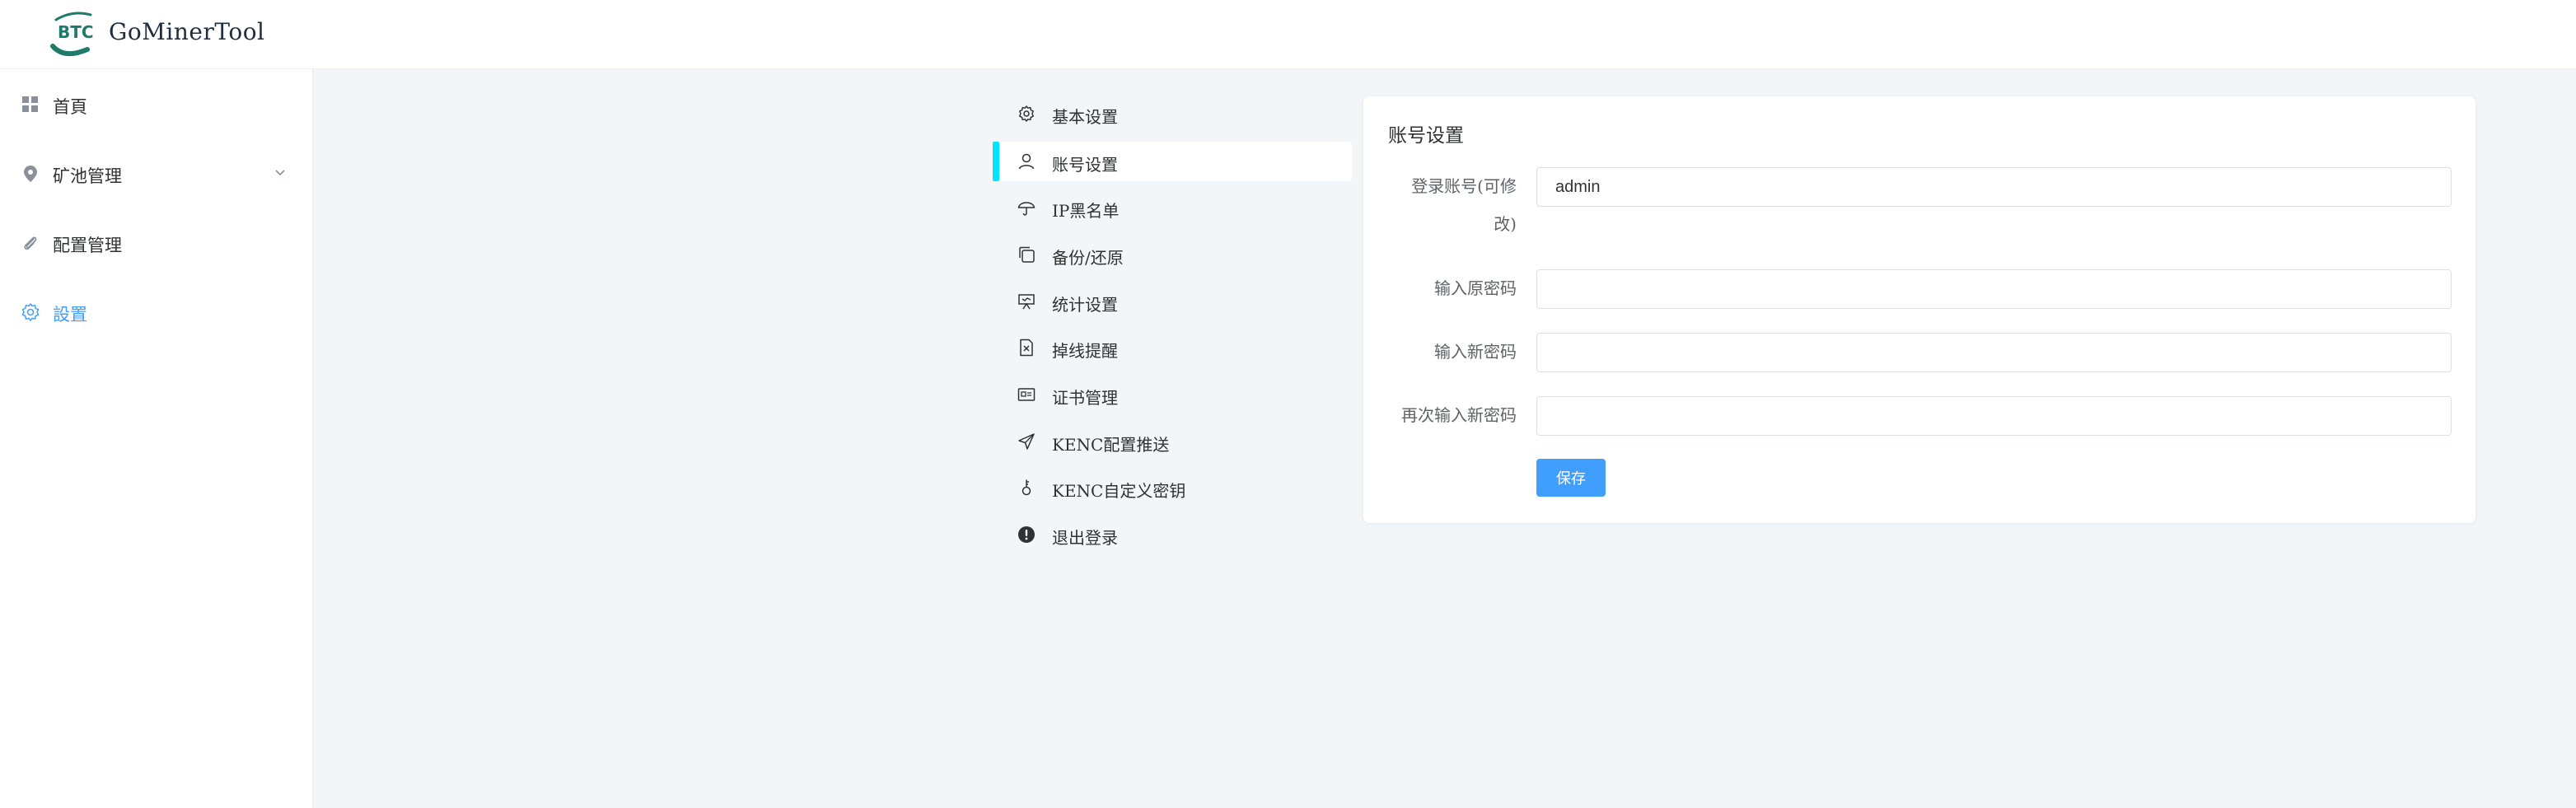 The width and height of the screenshot is (2576, 808). Describe the element at coordinates (30, 174) in the screenshot. I see `location-pin-icon` at that location.